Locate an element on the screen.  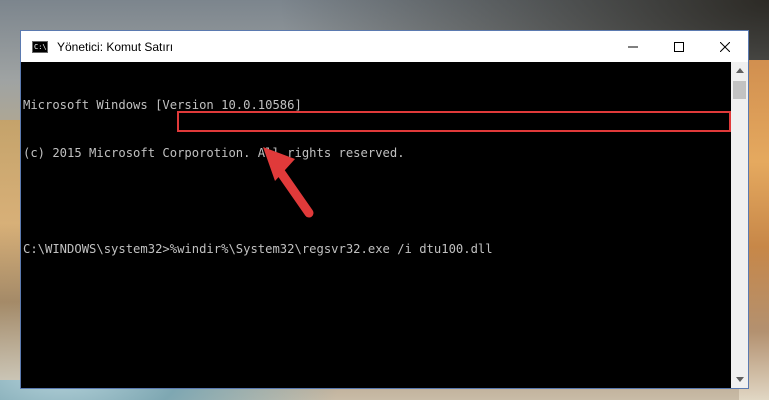
window-title: Yönetici: Komut Satırı is located at coordinates (115, 46).